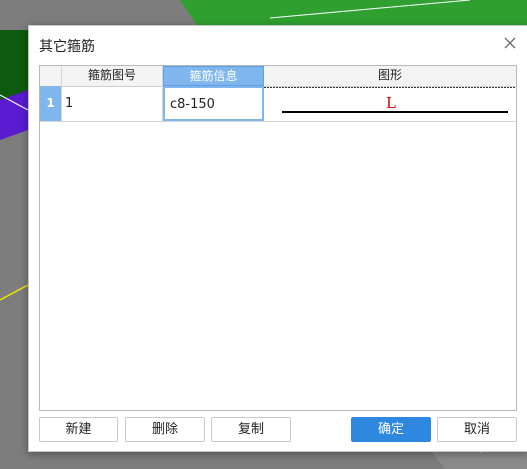 This screenshot has height=469, width=527. What do you see at coordinates (78, 429) in the screenshot?
I see `new-button: 新建` at bounding box center [78, 429].